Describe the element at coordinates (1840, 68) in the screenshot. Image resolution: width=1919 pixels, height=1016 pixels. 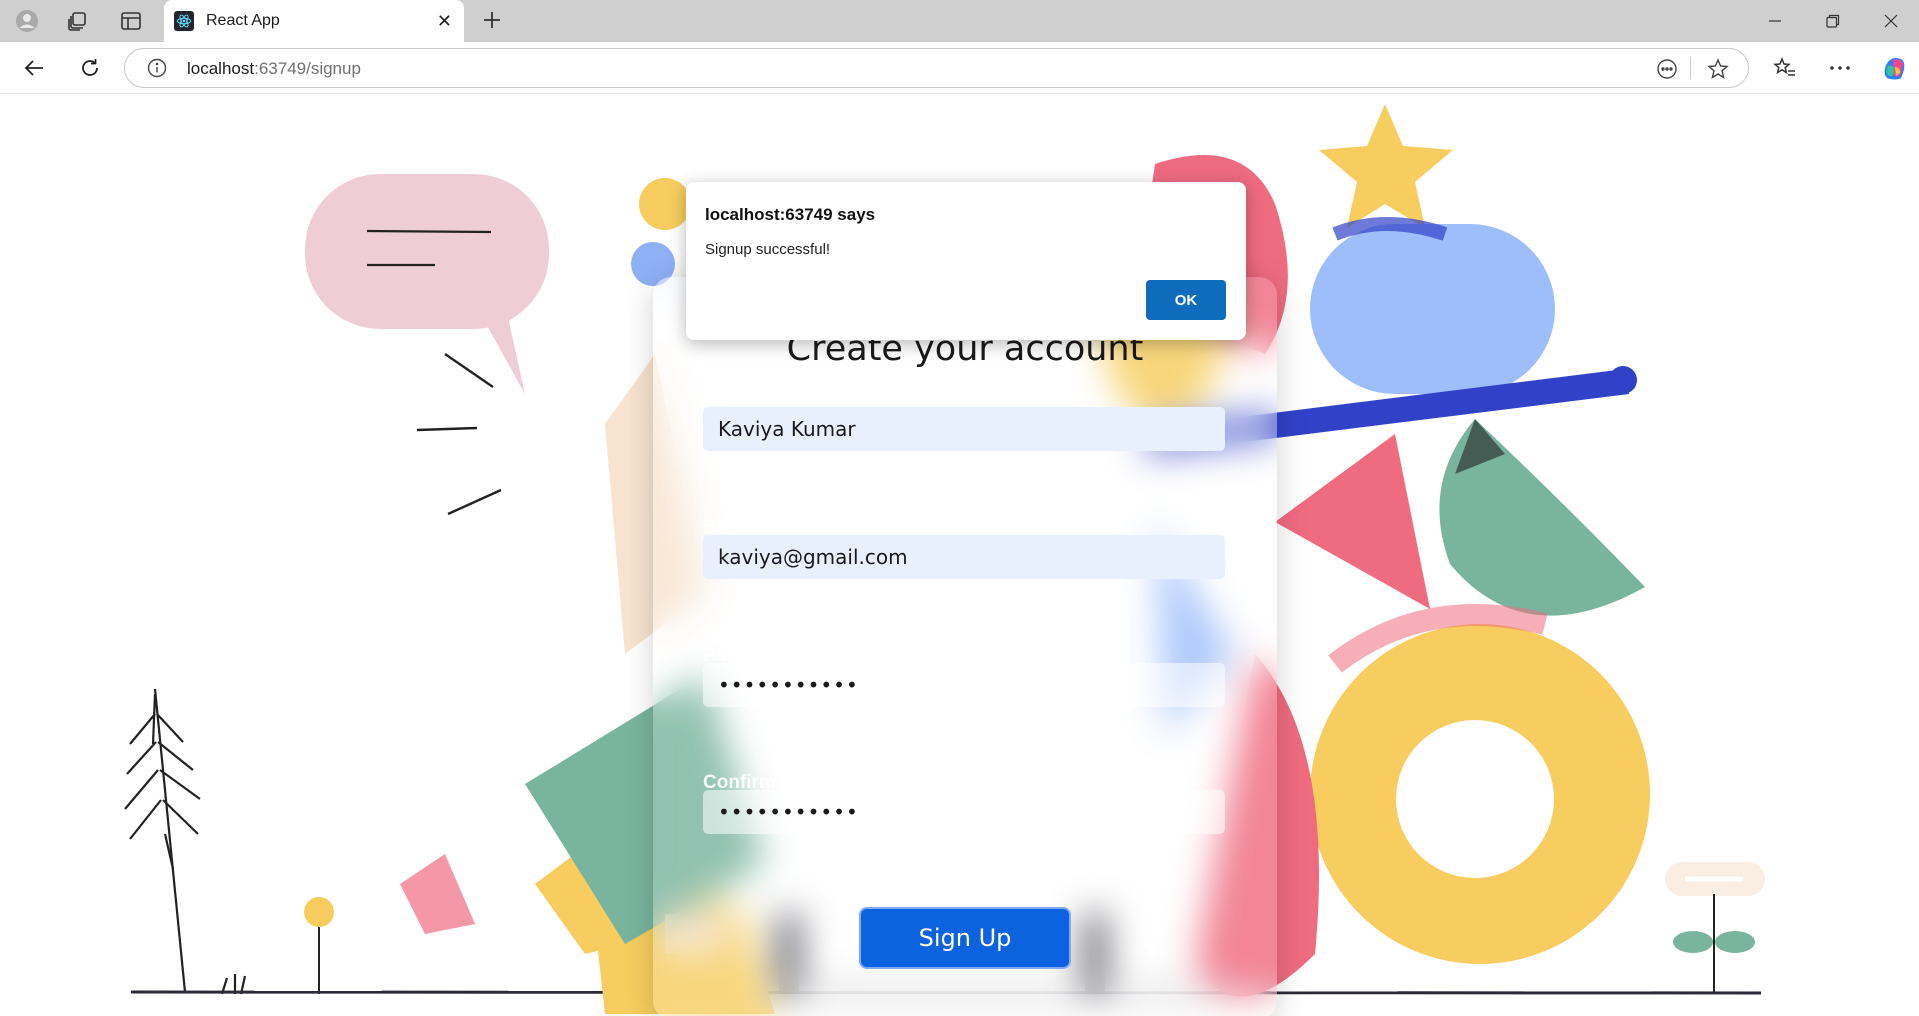
I see `more-options-icon` at that location.